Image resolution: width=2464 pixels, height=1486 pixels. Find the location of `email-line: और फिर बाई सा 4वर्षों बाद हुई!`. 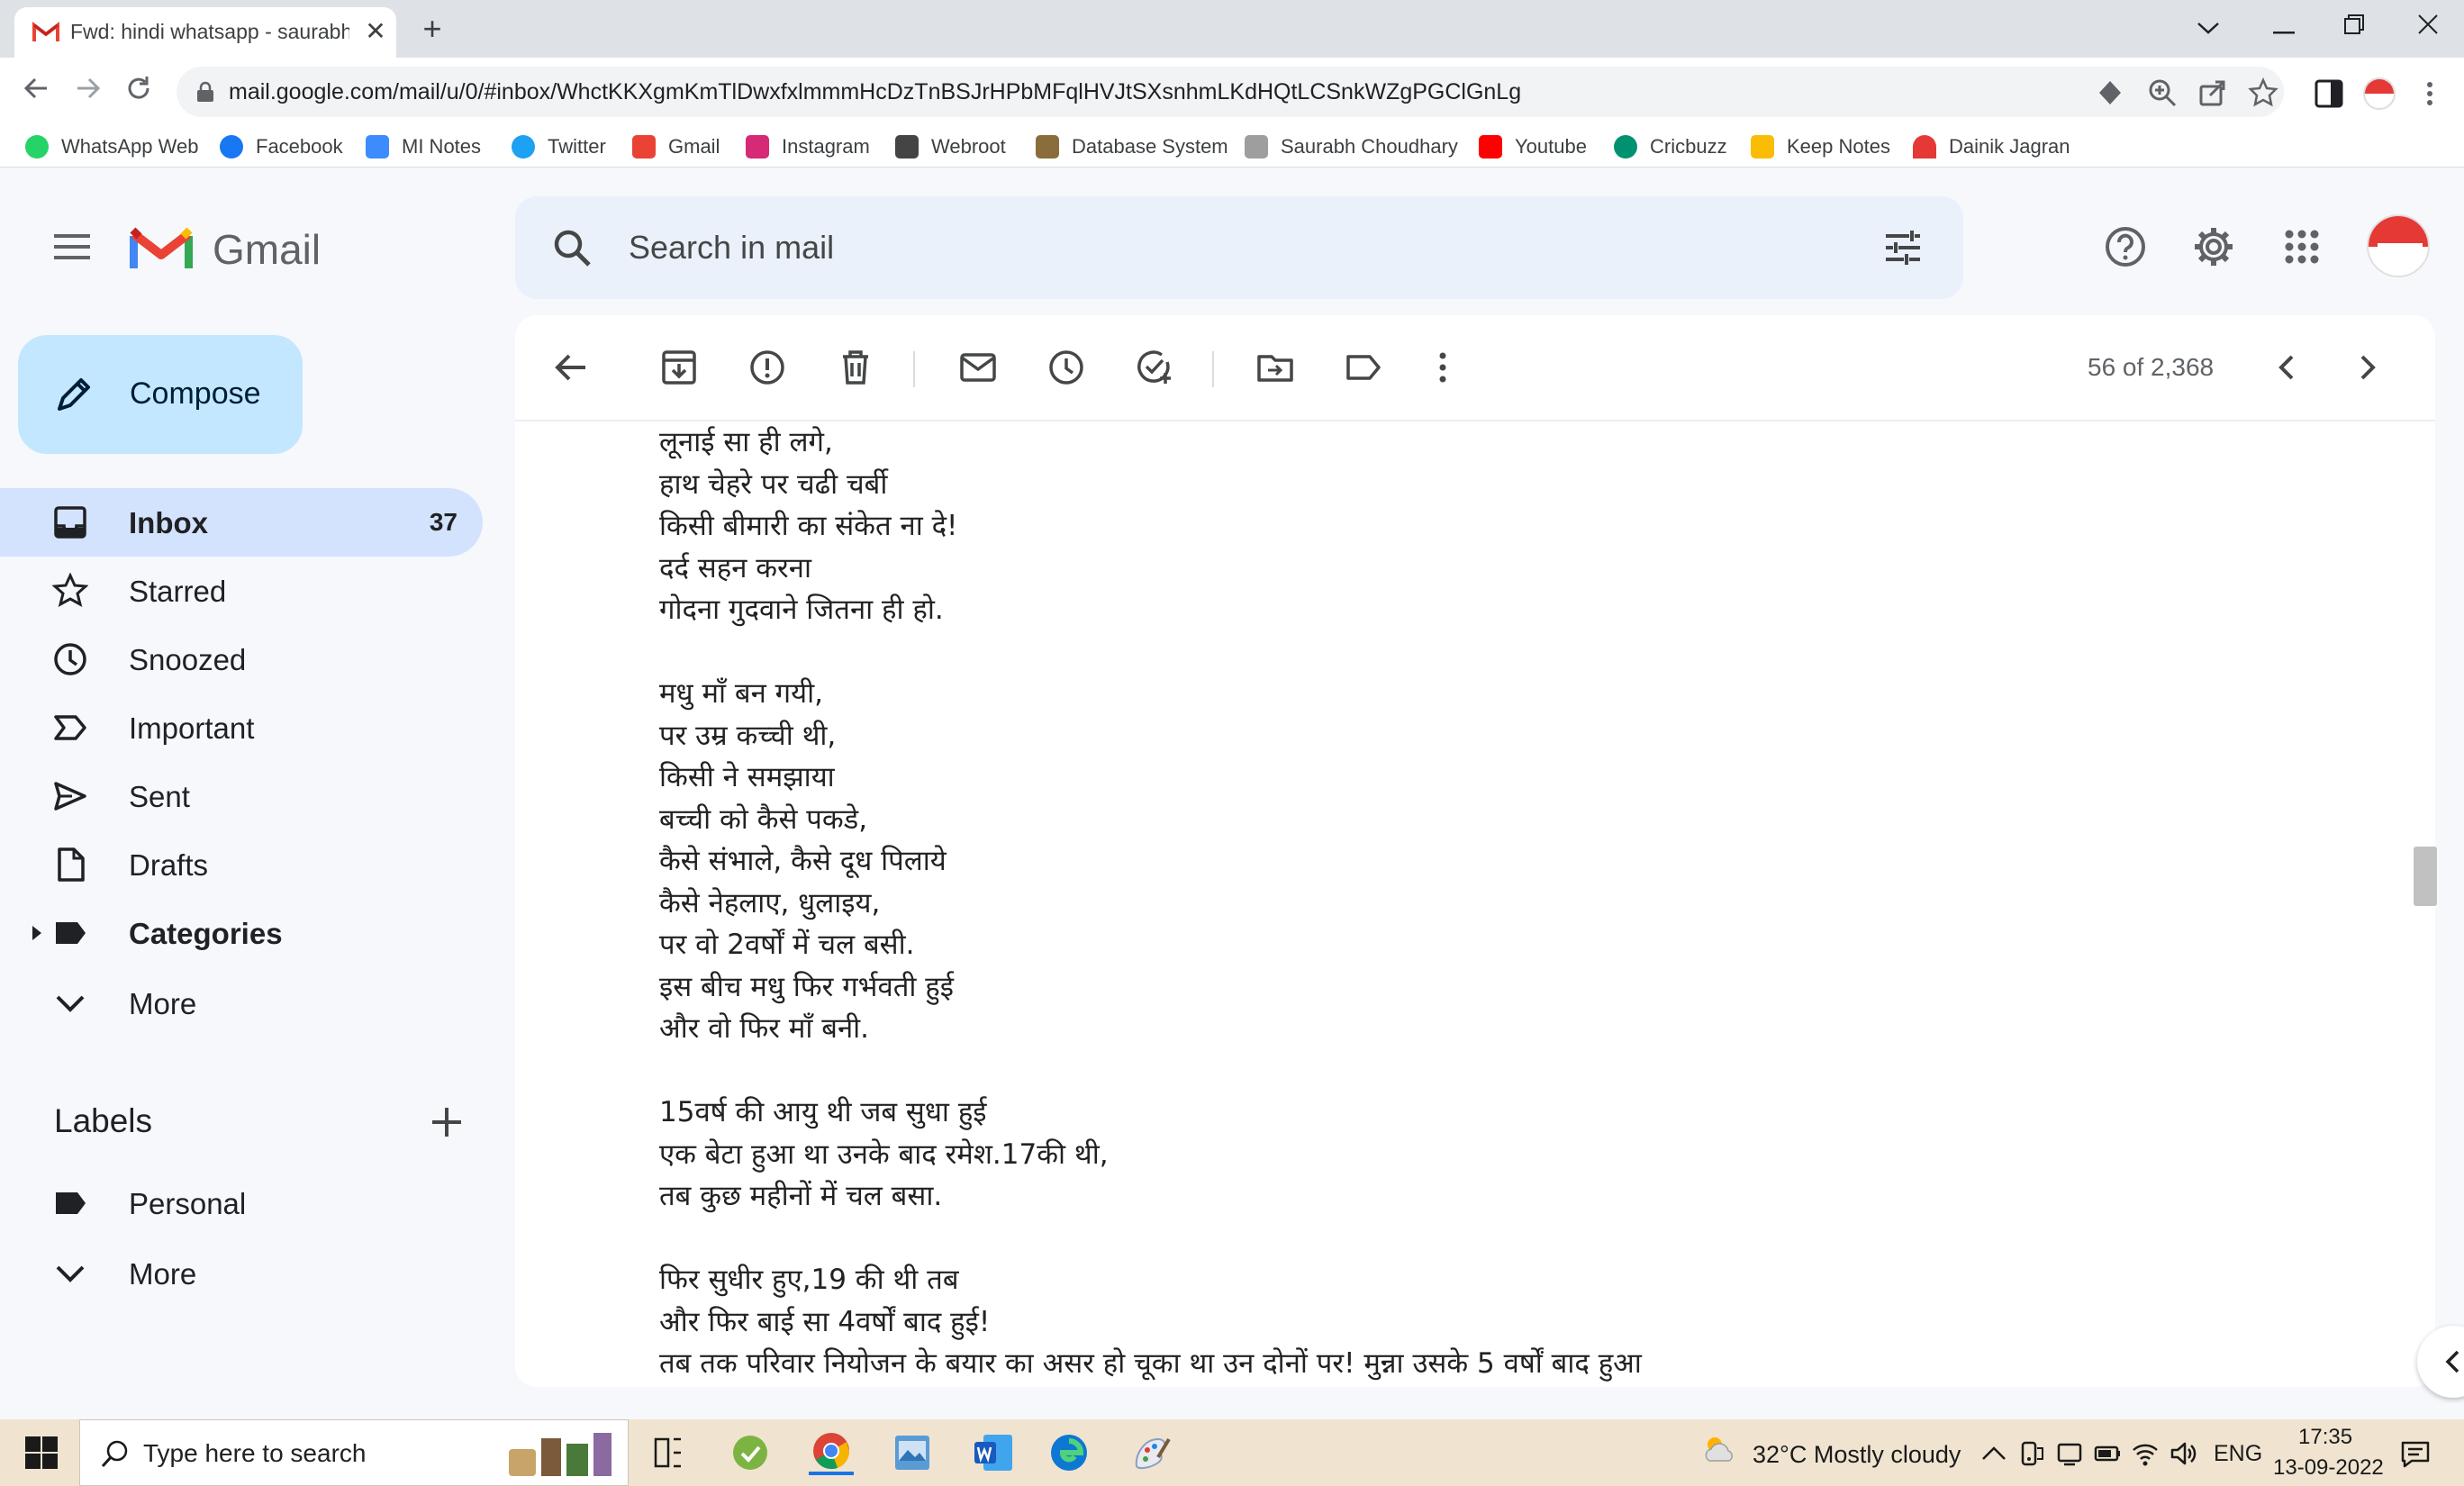

email-line: और फिर बाई सा 4वर्षों बाद हुई! is located at coordinates (825, 1321).